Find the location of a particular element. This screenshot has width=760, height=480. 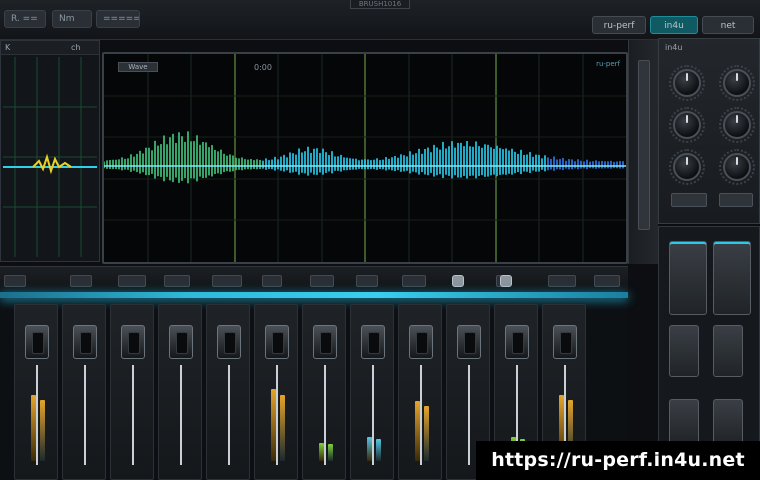

transport-strip is located at coordinates (314, 279).